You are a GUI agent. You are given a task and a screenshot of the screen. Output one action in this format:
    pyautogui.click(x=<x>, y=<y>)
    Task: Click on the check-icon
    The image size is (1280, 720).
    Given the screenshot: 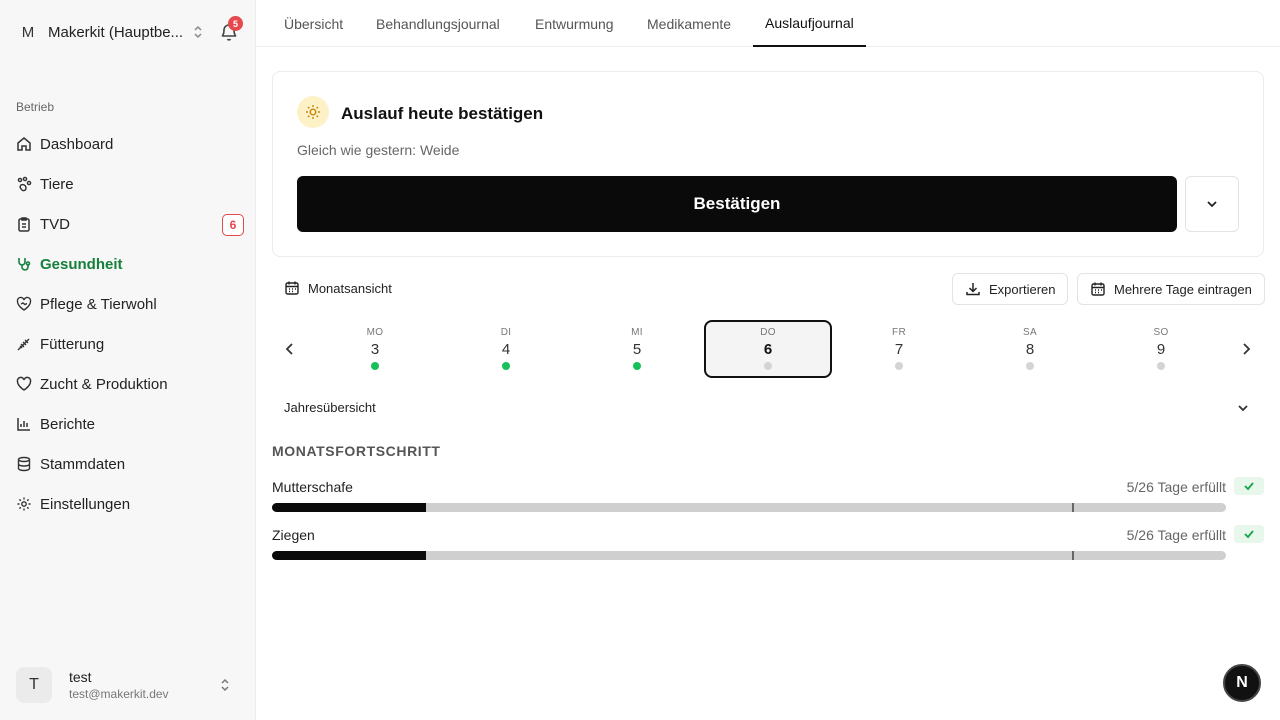 What is the action you would take?
    pyautogui.click(x=1249, y=534)
    